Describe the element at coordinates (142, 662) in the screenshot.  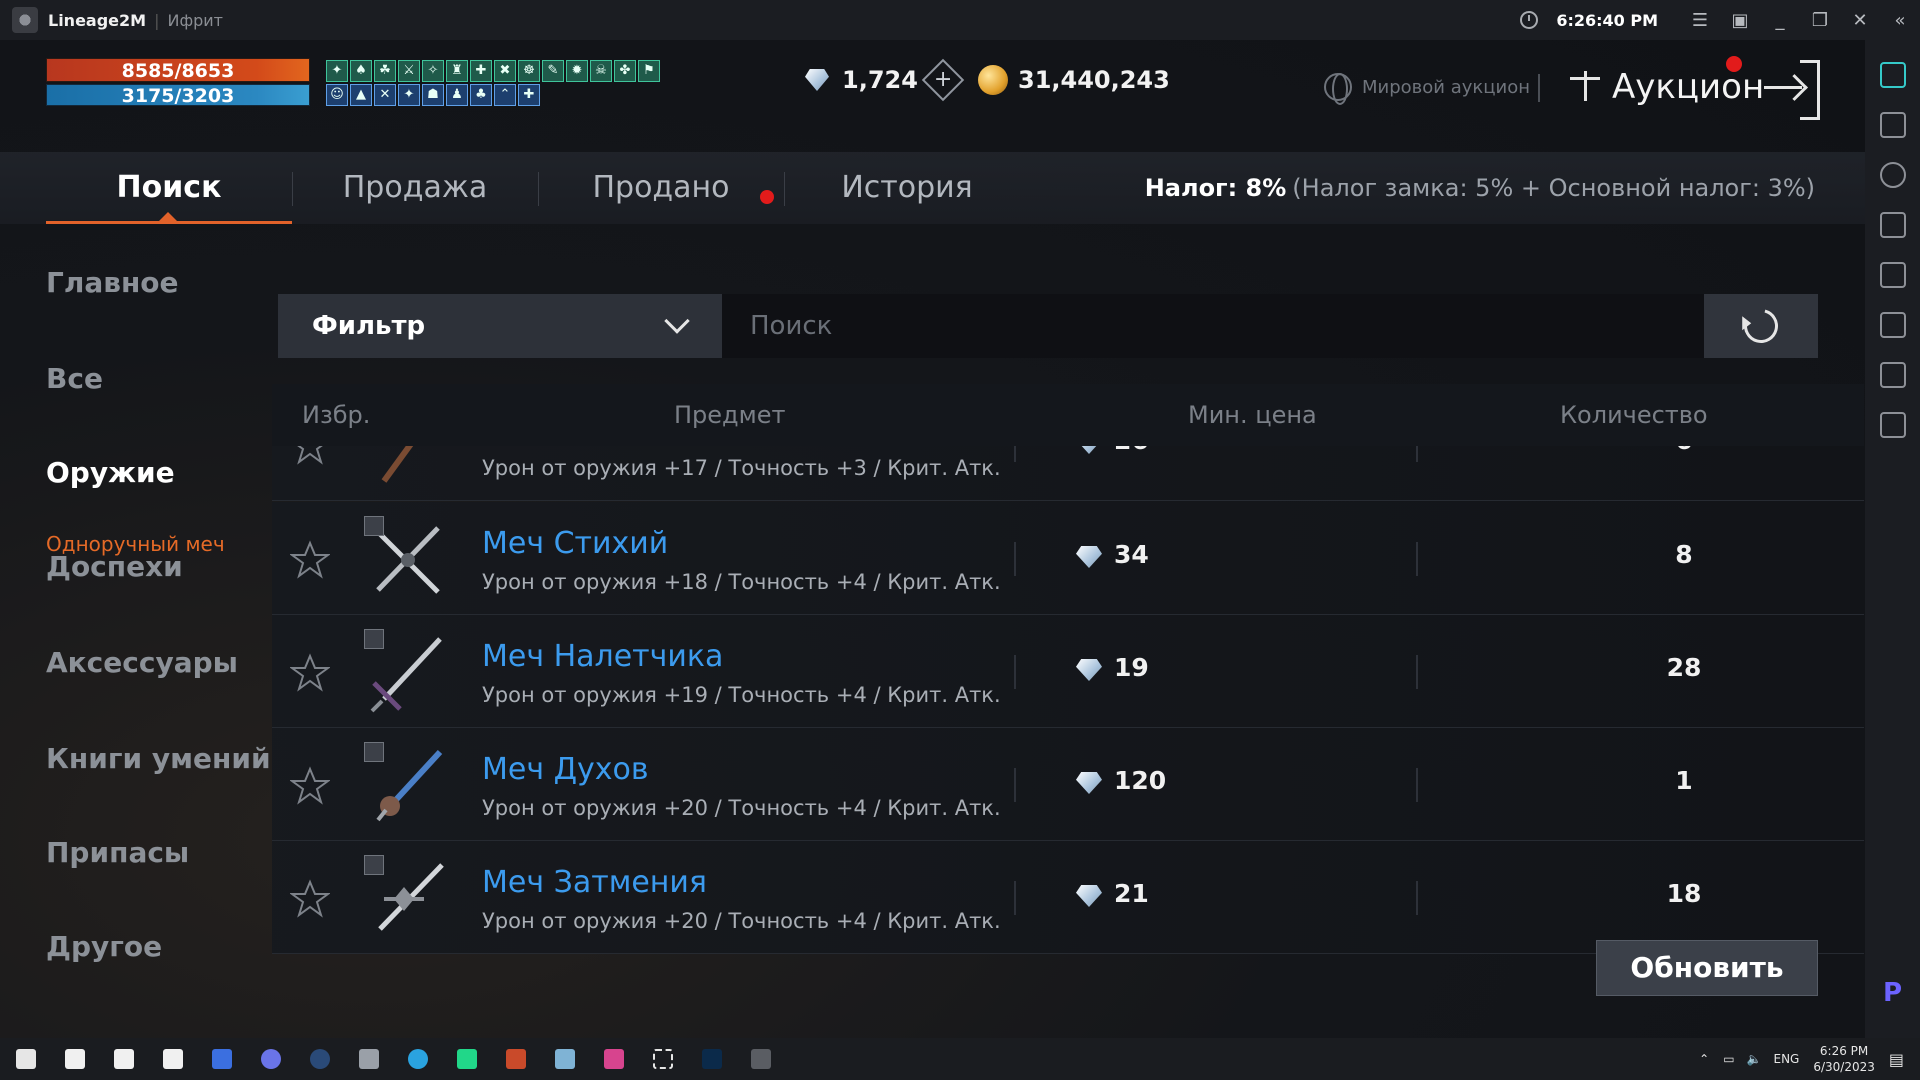
I see `category-accessories: Аксессуары` at that location.